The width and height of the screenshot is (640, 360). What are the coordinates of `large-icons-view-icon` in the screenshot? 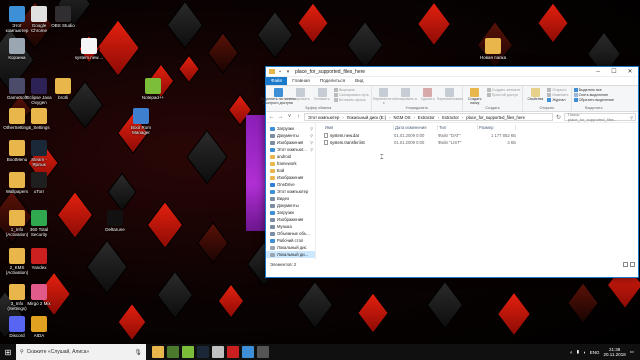 It's located at (632, 264).